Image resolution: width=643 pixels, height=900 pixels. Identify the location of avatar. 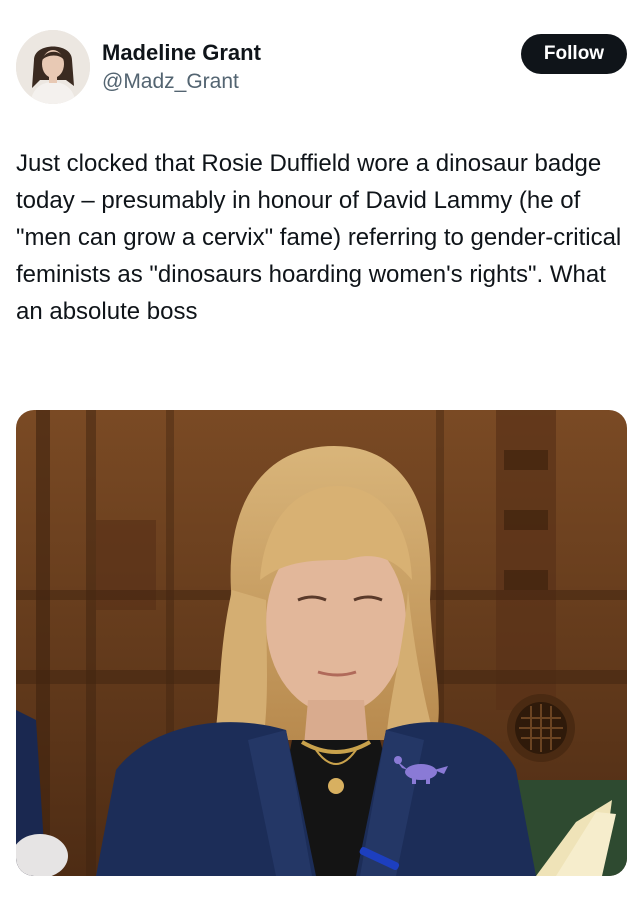
(53, 67).